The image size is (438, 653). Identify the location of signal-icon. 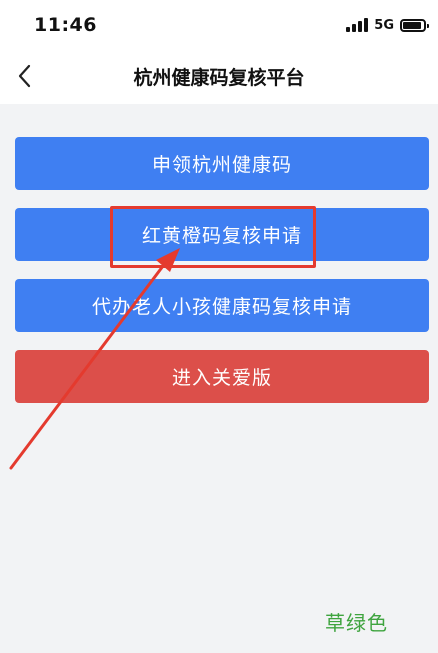
(357, 25).